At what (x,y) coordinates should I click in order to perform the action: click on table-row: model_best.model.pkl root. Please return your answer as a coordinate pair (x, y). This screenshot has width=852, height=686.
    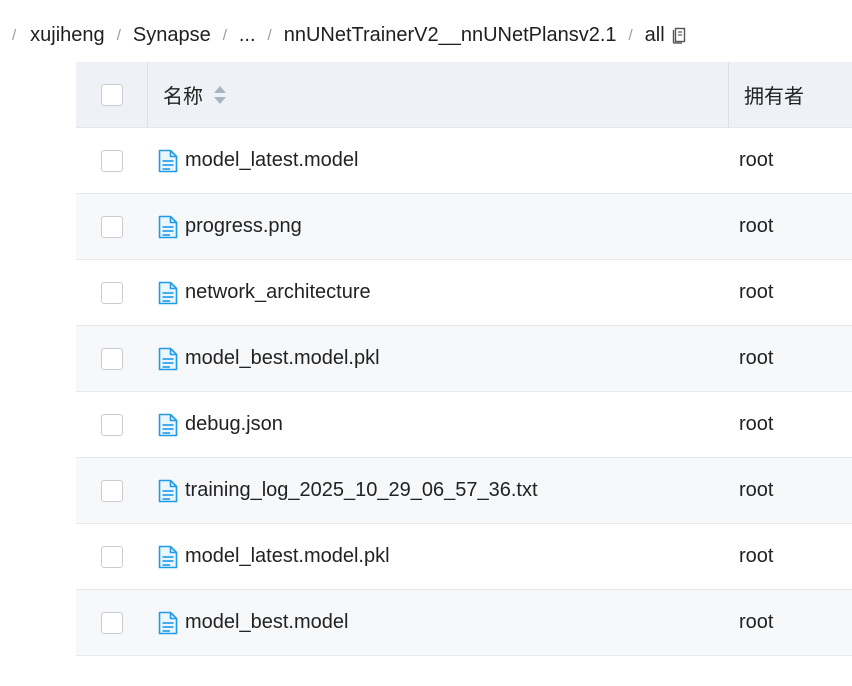
    Looking at the image, I should click on (464, 359).